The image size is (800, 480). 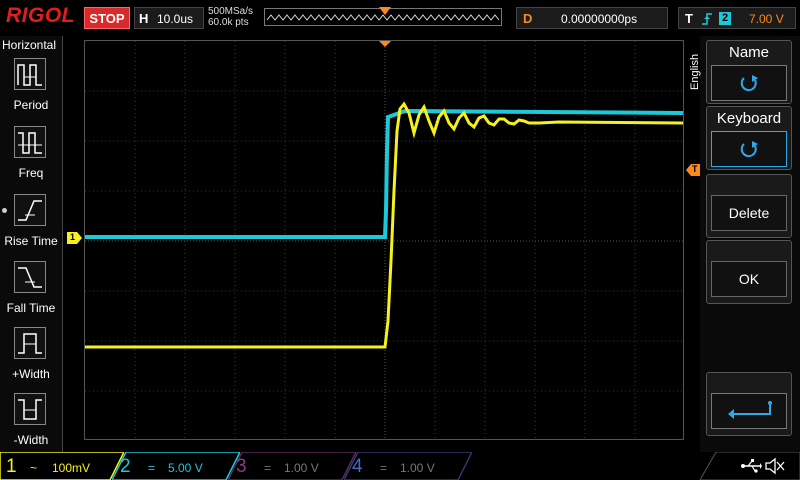 I want to click on run-stop-status: STOP, so click(x=107, y=18).